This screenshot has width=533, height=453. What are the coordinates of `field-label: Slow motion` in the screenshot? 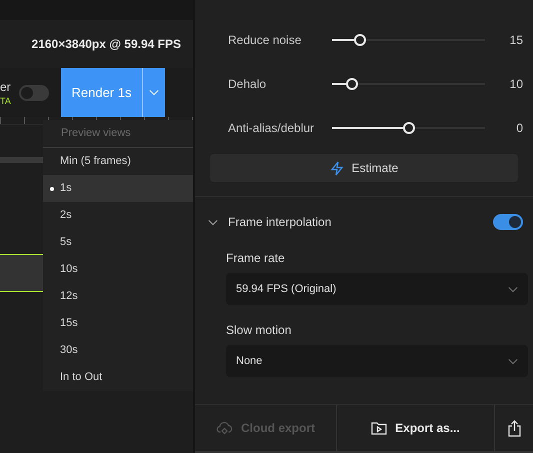 It's located at (259, 330).